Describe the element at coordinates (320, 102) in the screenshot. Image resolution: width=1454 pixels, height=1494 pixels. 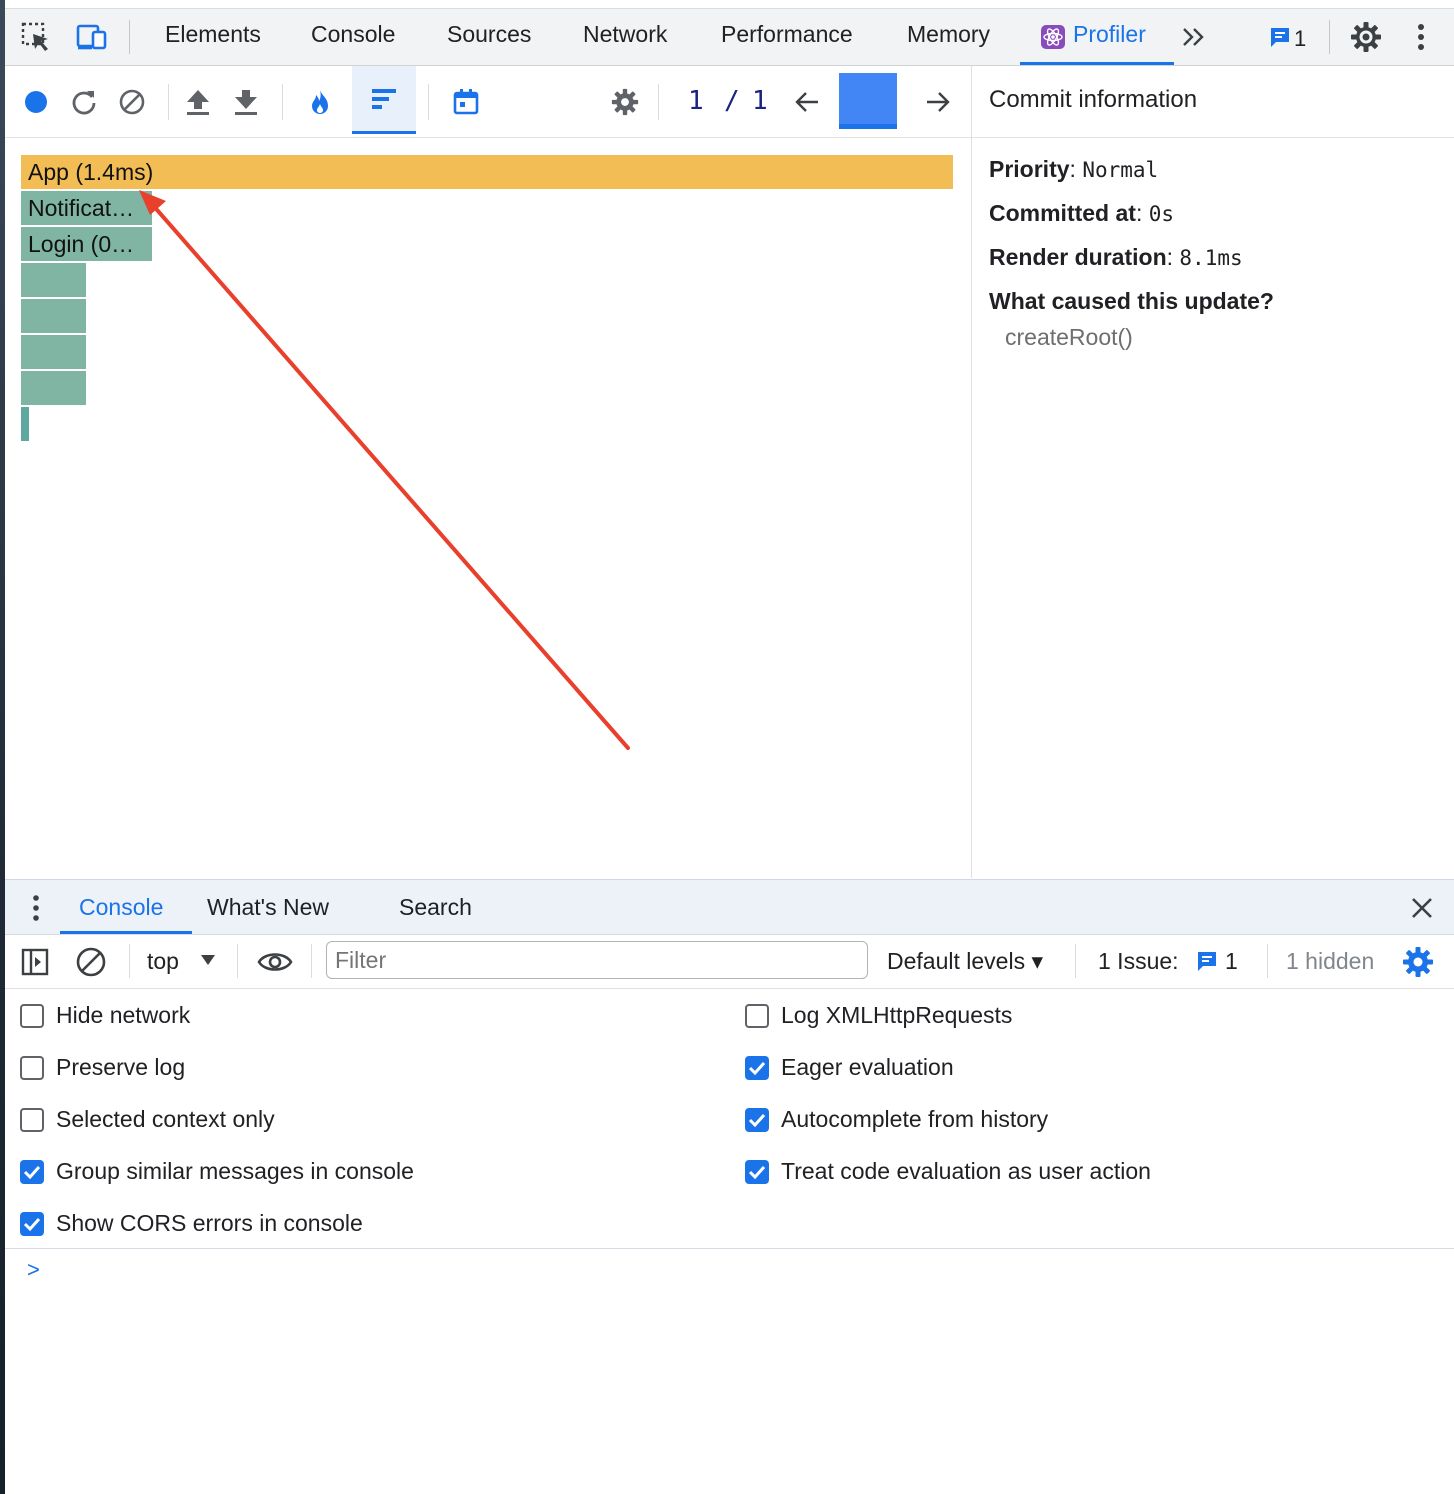
I see `flamegraph-chart-icon` at that location.